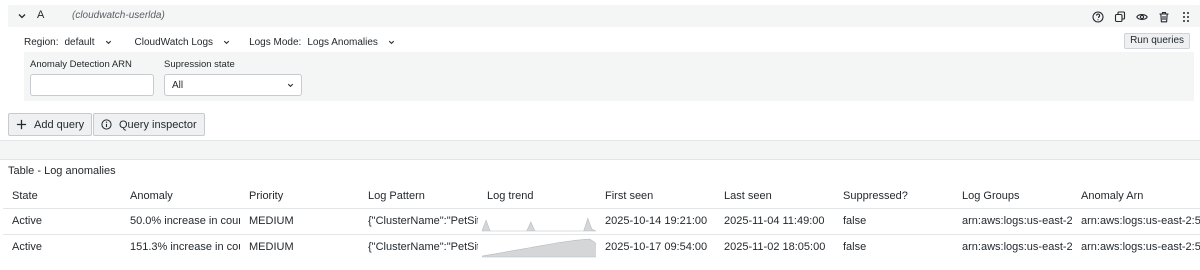  What do you see at coordinates (655, 220) in the screenshot?
I see `cell-first-seen: 2025-10-14 19:21:00` at bounding box center [655, 220].